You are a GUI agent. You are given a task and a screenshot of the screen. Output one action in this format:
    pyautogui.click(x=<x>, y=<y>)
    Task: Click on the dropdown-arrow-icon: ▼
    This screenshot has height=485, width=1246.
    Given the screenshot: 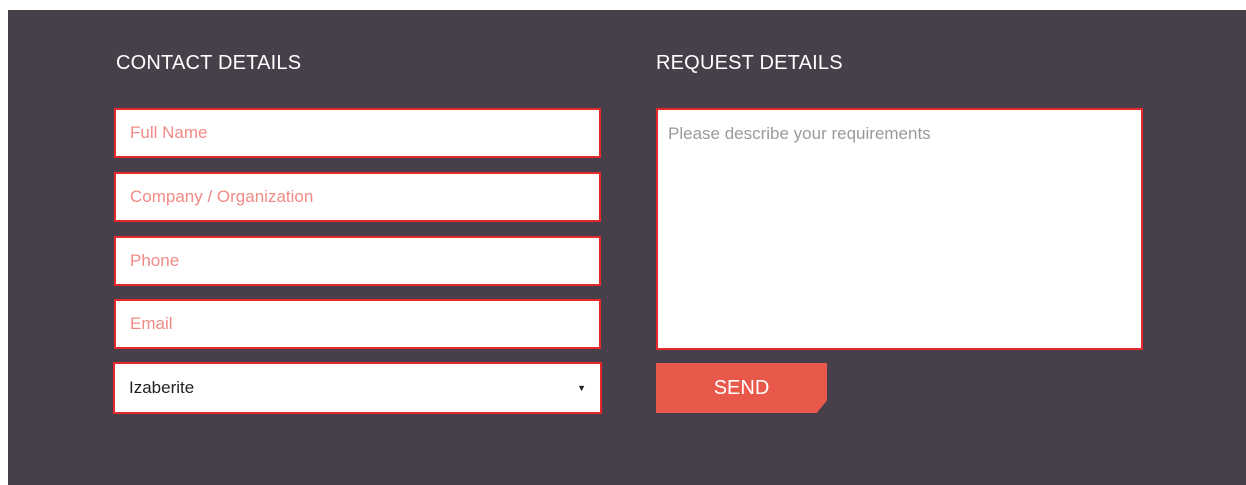 What is the action you would take?
    pyautogui.click(x=581, y=388)
    